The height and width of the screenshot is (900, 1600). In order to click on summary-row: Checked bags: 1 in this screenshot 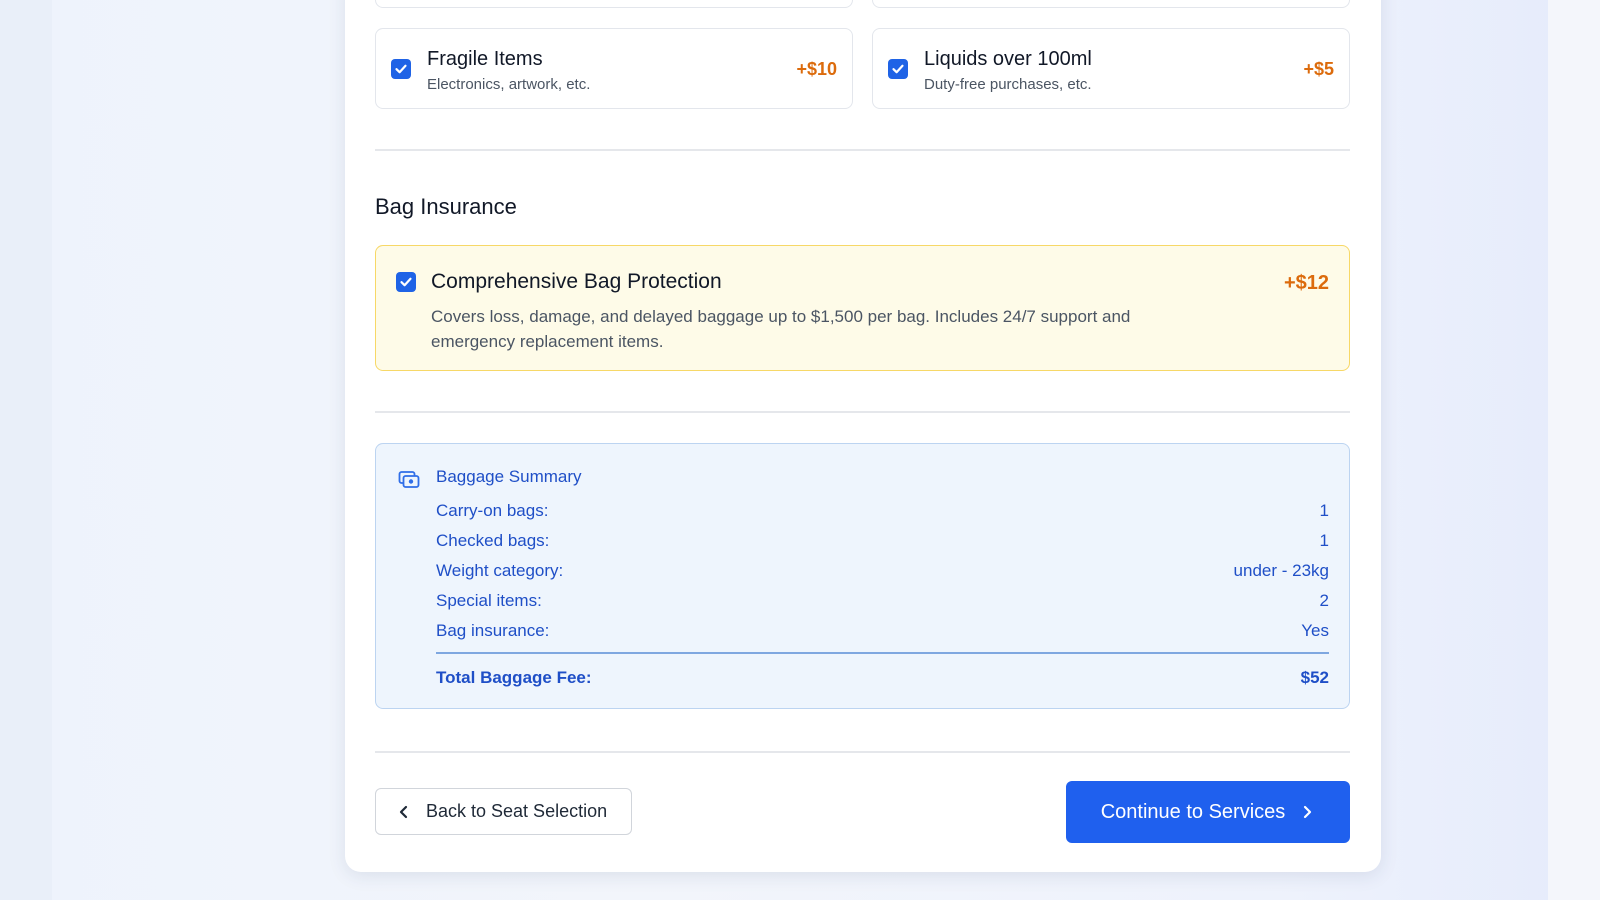, I will do `click(882, 542)`.